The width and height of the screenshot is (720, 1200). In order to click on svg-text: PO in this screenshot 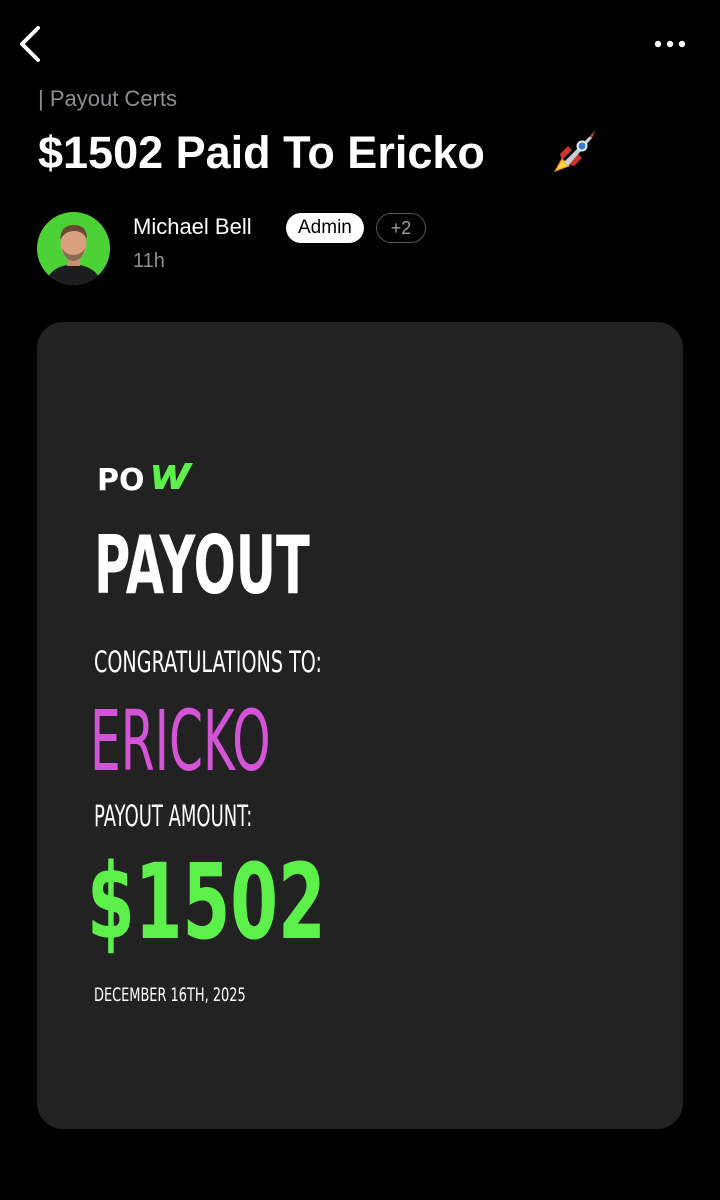, I will do `click(121, 480)`.